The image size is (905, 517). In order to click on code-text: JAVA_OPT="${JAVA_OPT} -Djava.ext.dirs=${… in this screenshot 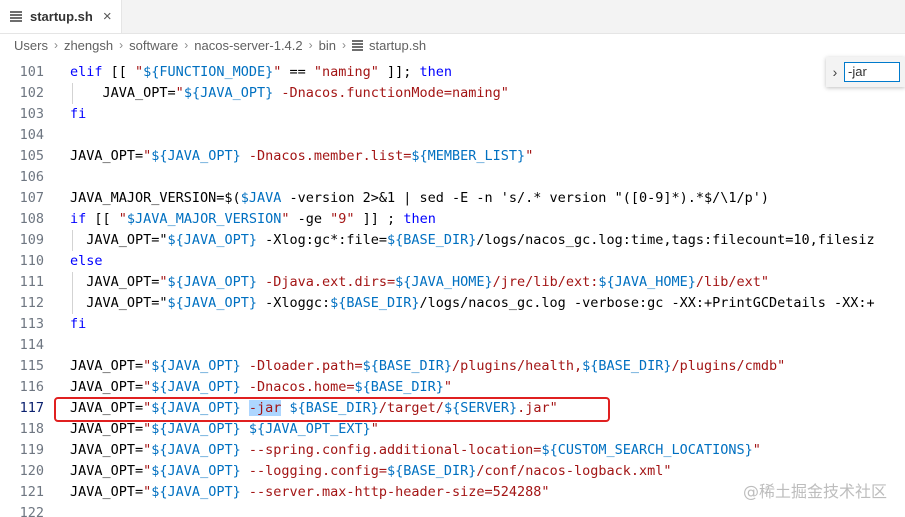, I will do `click(420, 282)`.